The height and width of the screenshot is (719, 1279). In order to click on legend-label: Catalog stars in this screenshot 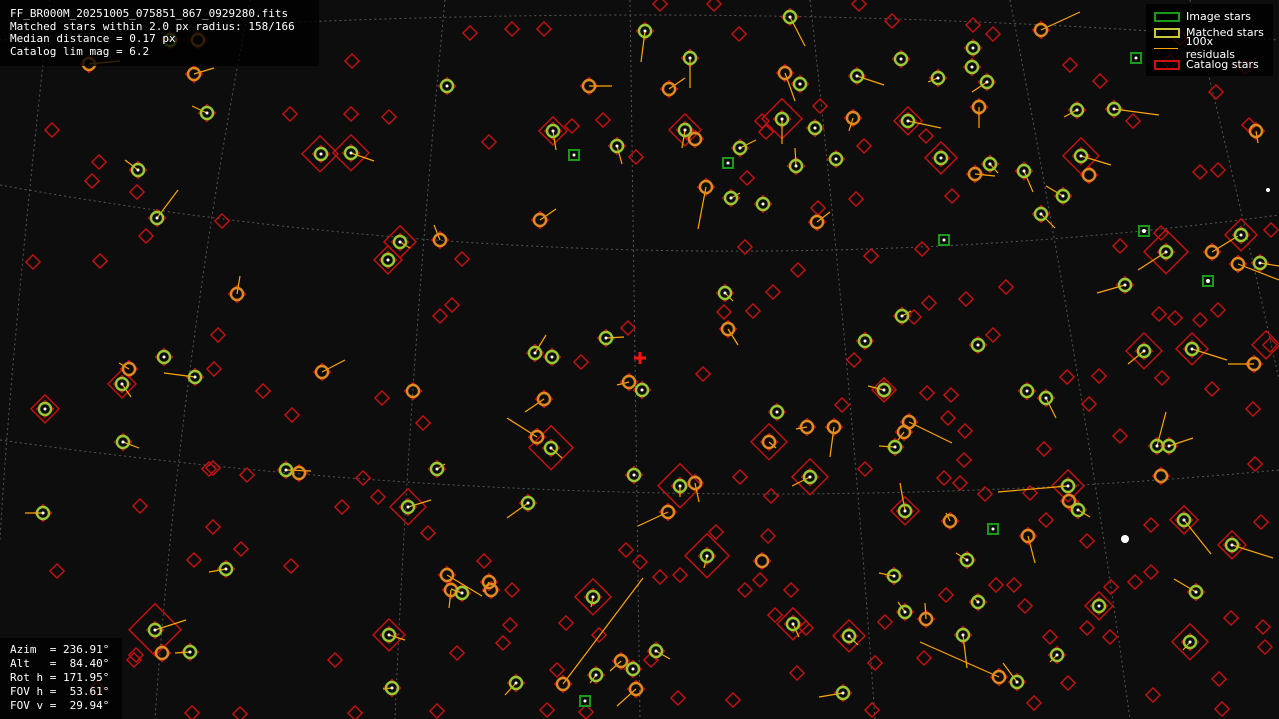, I will do `click(1222, 64)`.